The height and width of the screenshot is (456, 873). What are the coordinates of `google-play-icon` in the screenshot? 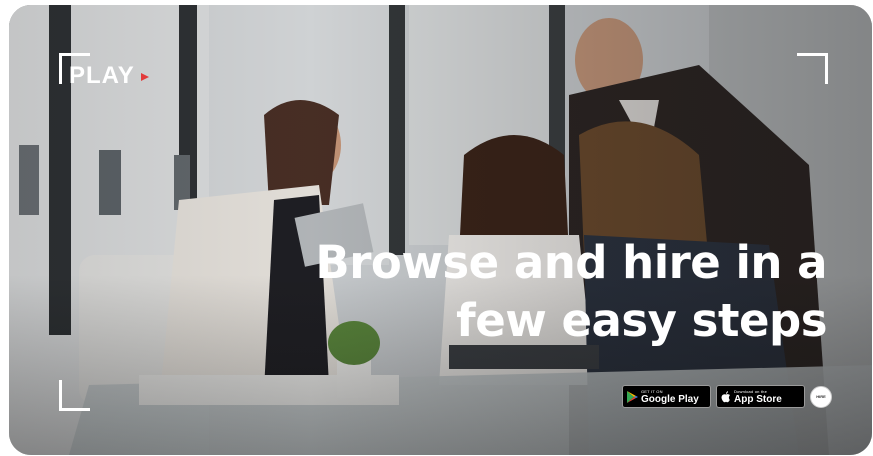 It's located at (632, 396).